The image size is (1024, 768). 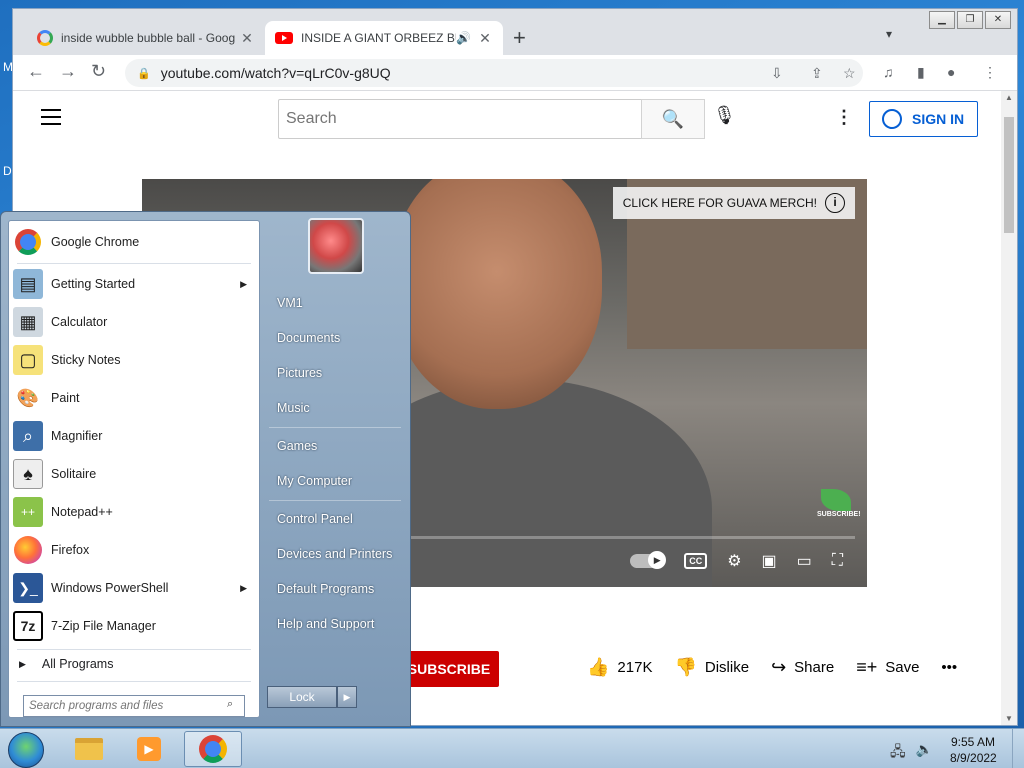 What do you see at coordinates (1009, 97) in the screenshot?
I see `scroll-up-icon: ▲` at bounding box center [1009, 97].